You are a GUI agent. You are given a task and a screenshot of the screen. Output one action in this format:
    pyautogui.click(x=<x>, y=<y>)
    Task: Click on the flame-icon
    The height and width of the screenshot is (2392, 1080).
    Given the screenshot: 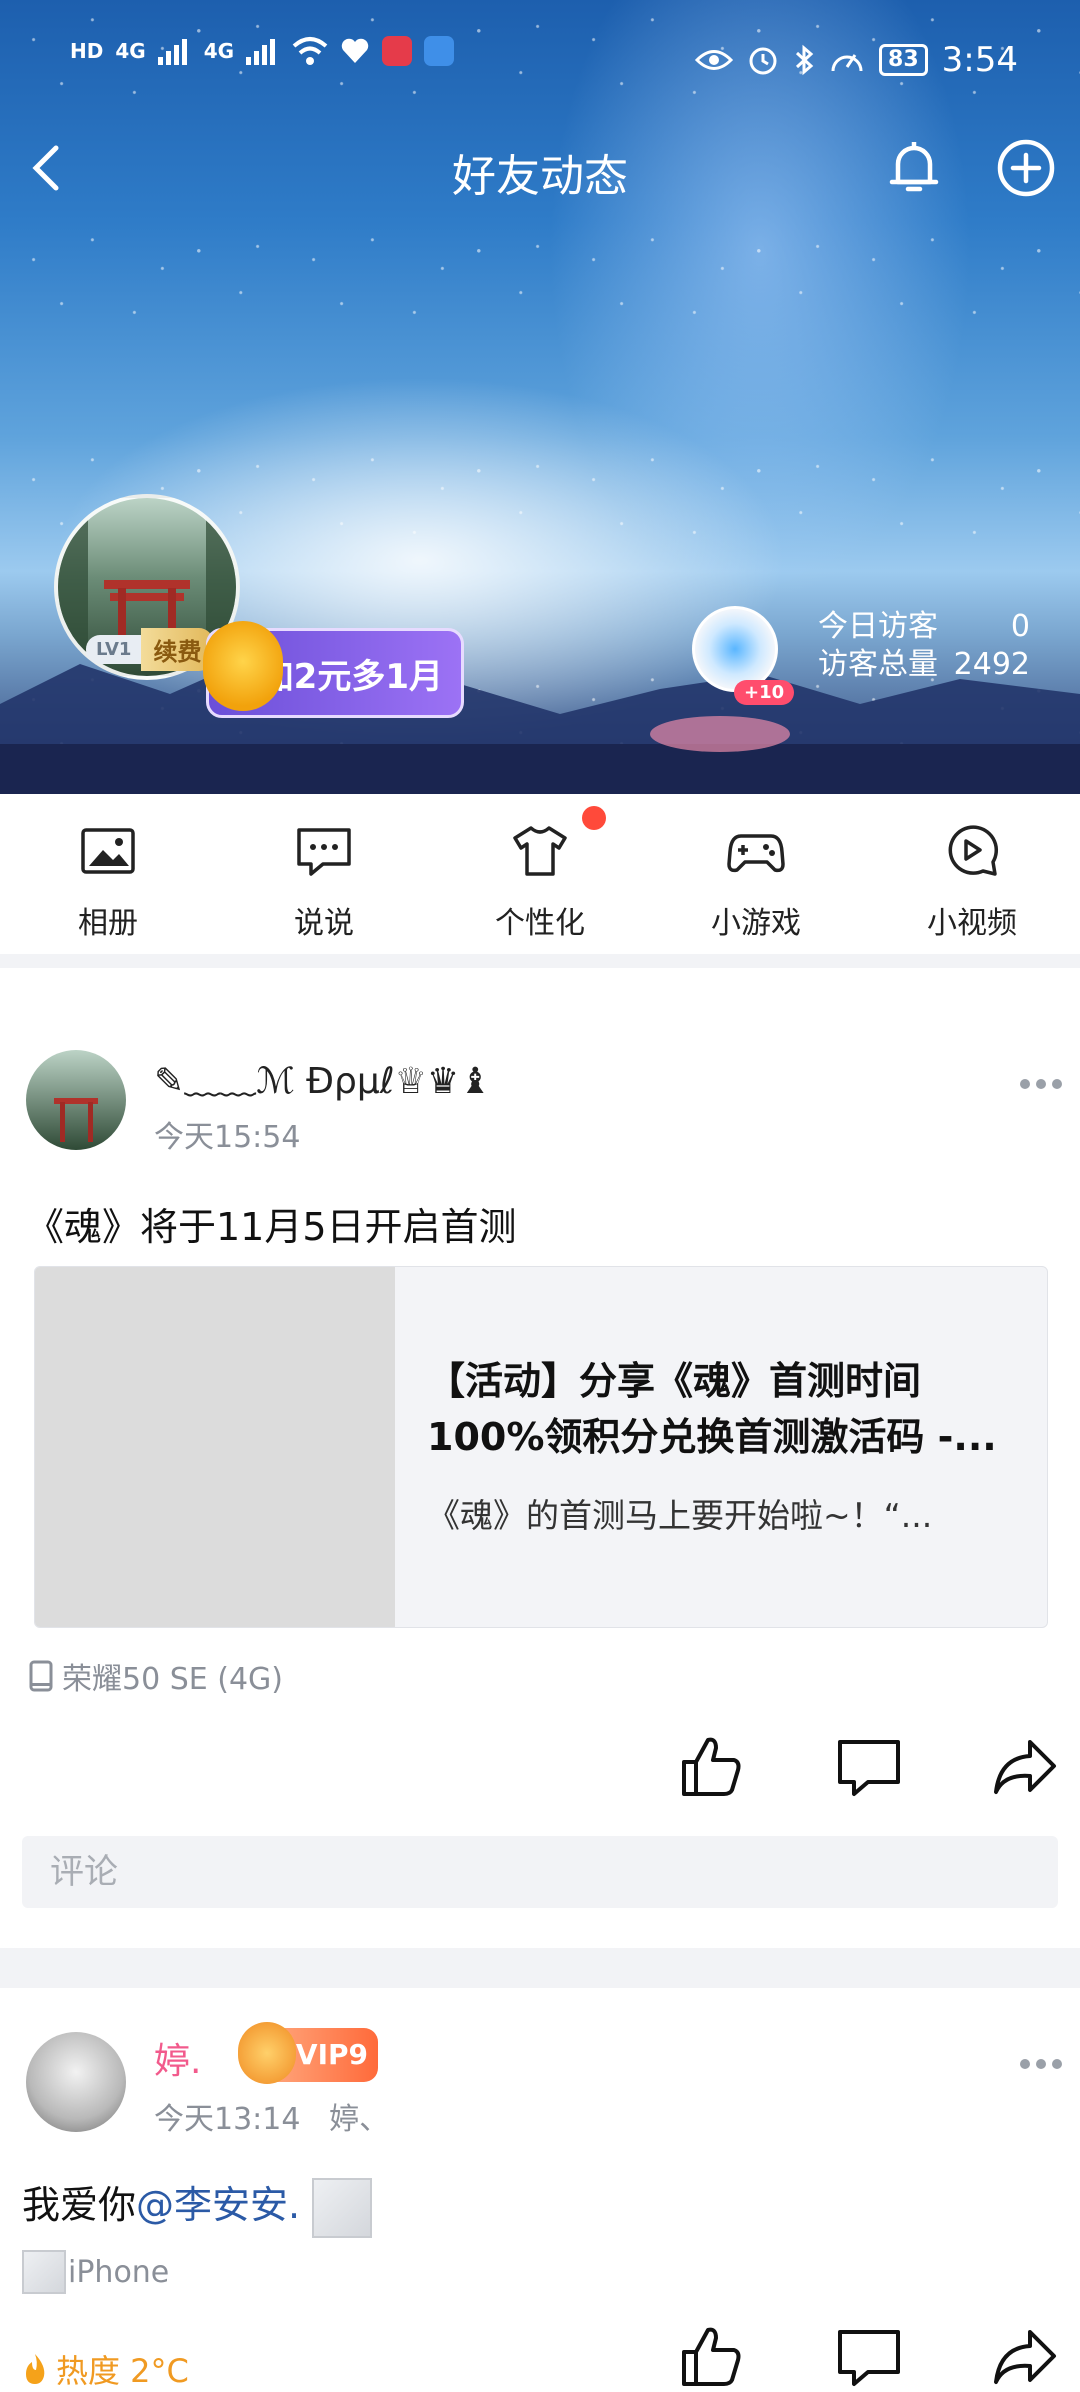 What is the action you would take?
    pyautogui.click(x=35, y=2369)
    